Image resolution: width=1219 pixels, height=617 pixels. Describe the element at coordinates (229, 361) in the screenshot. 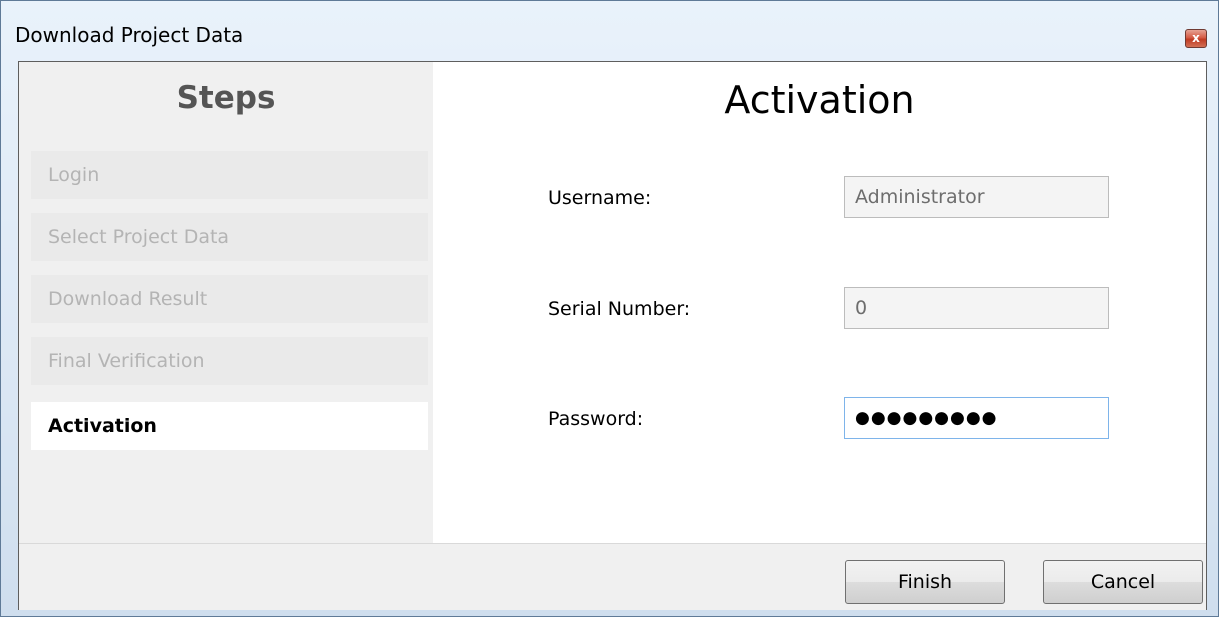

I see `step-item-final-verification: Final Verification` at that location.